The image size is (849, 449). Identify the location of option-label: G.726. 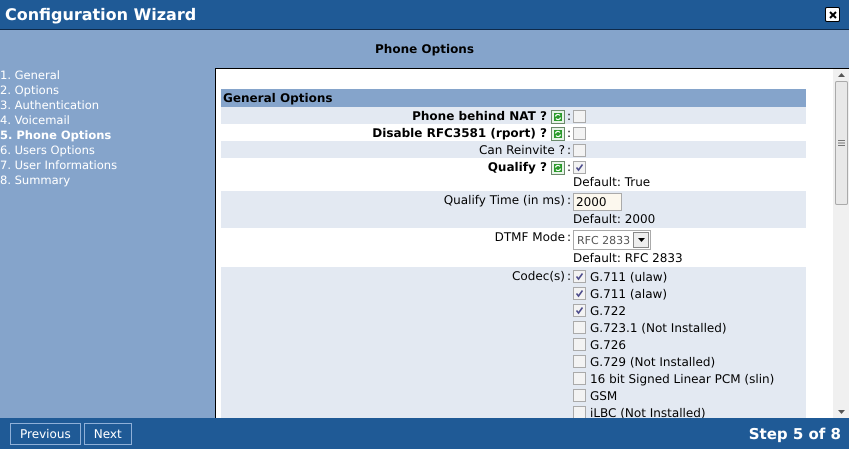
(608, 345).